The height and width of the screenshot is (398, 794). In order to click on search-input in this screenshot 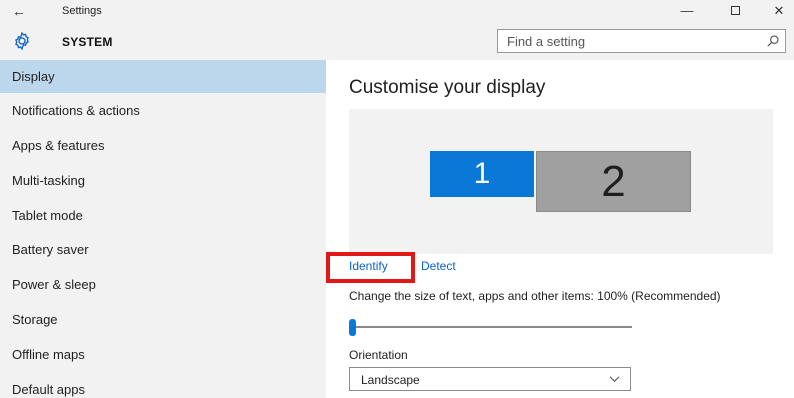, I will do `click(625, 41)`.